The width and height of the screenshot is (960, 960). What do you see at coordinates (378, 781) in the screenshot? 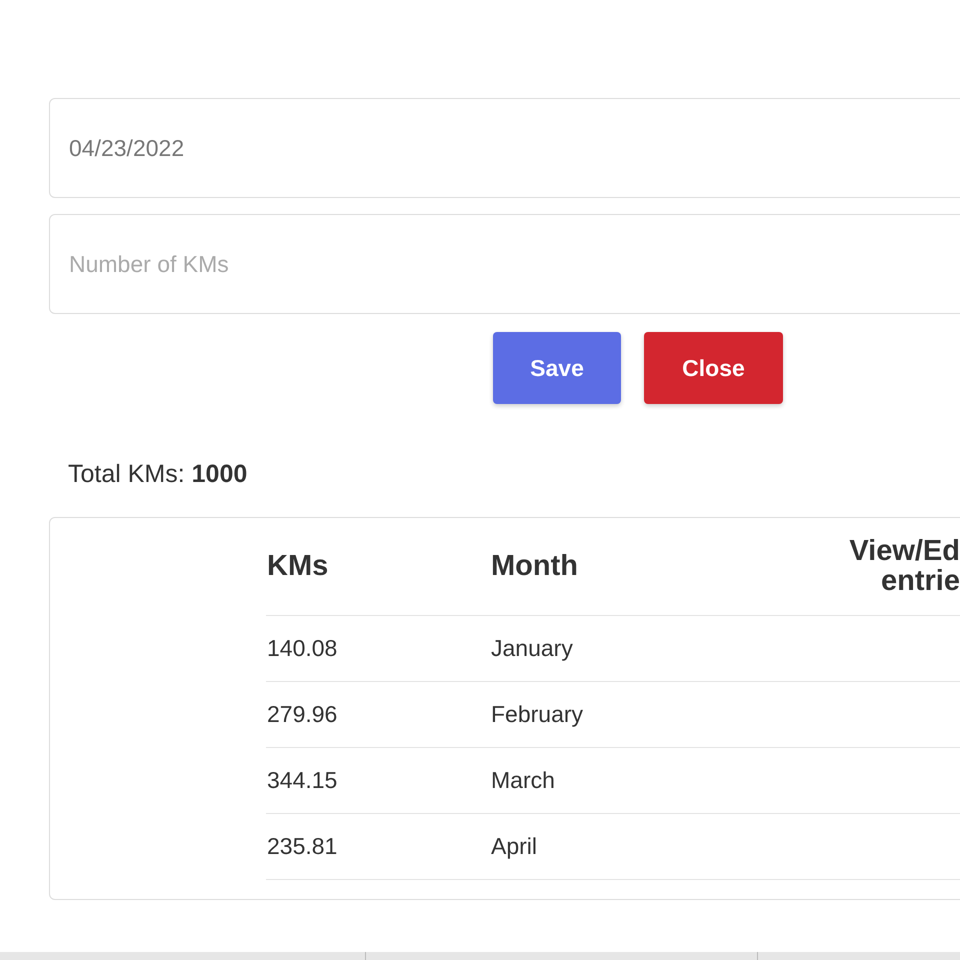
I see `table-cell: 344.15` at bounding box center [378, 781].